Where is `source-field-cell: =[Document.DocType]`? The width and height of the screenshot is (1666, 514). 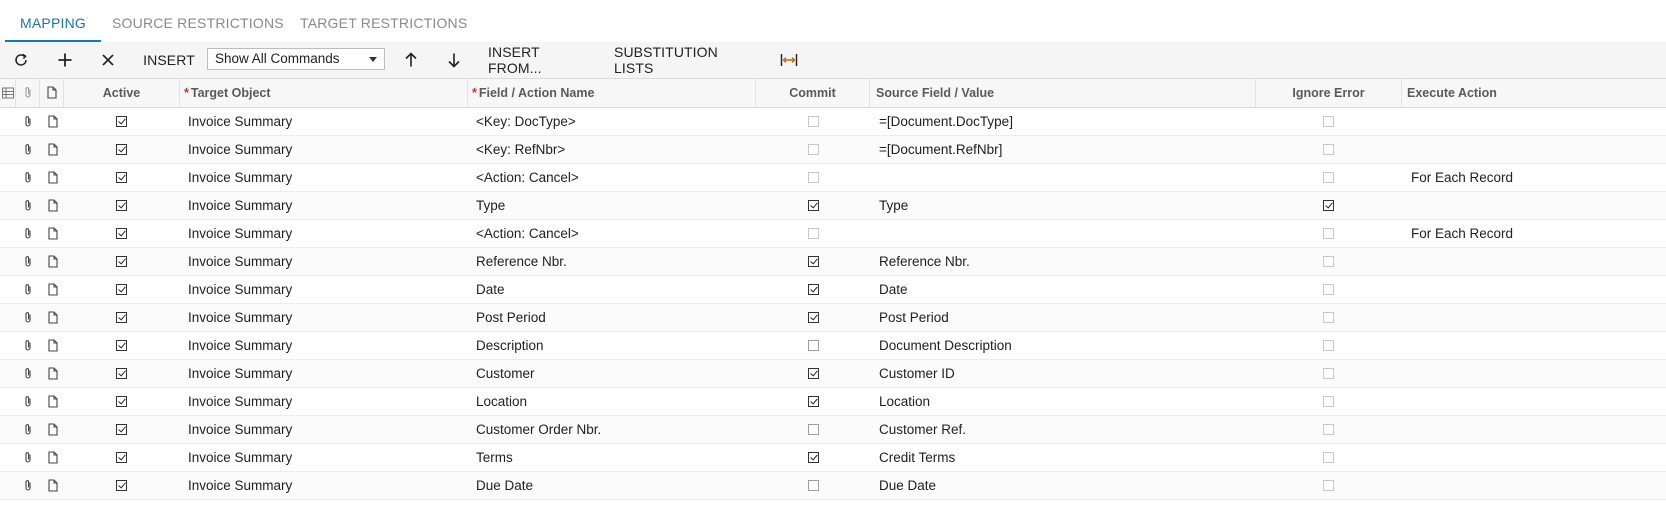
source-field-cell: =[Document.DocType] is located at coordinates (946, 122).